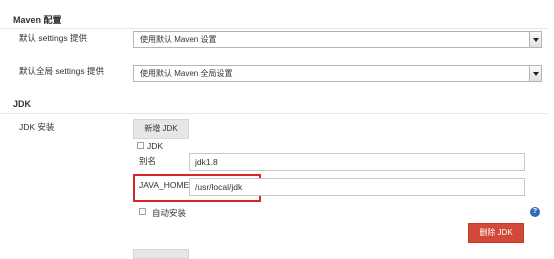 The width and height of the screenshot is (554, 259). I want to click on delete-jdk-button: 删除 JDK, so click(496, 233).